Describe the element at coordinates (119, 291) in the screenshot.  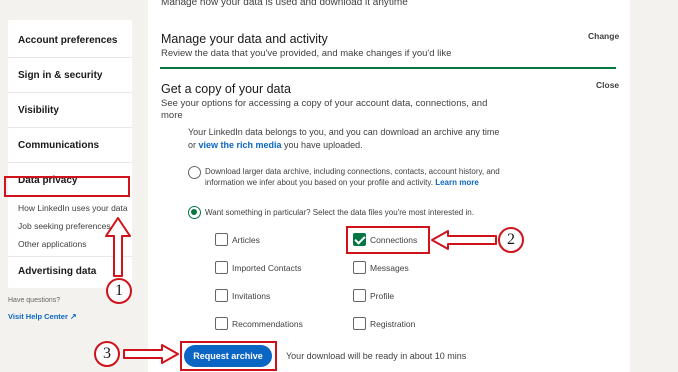
I see `step-1-badge: 1` at that location.